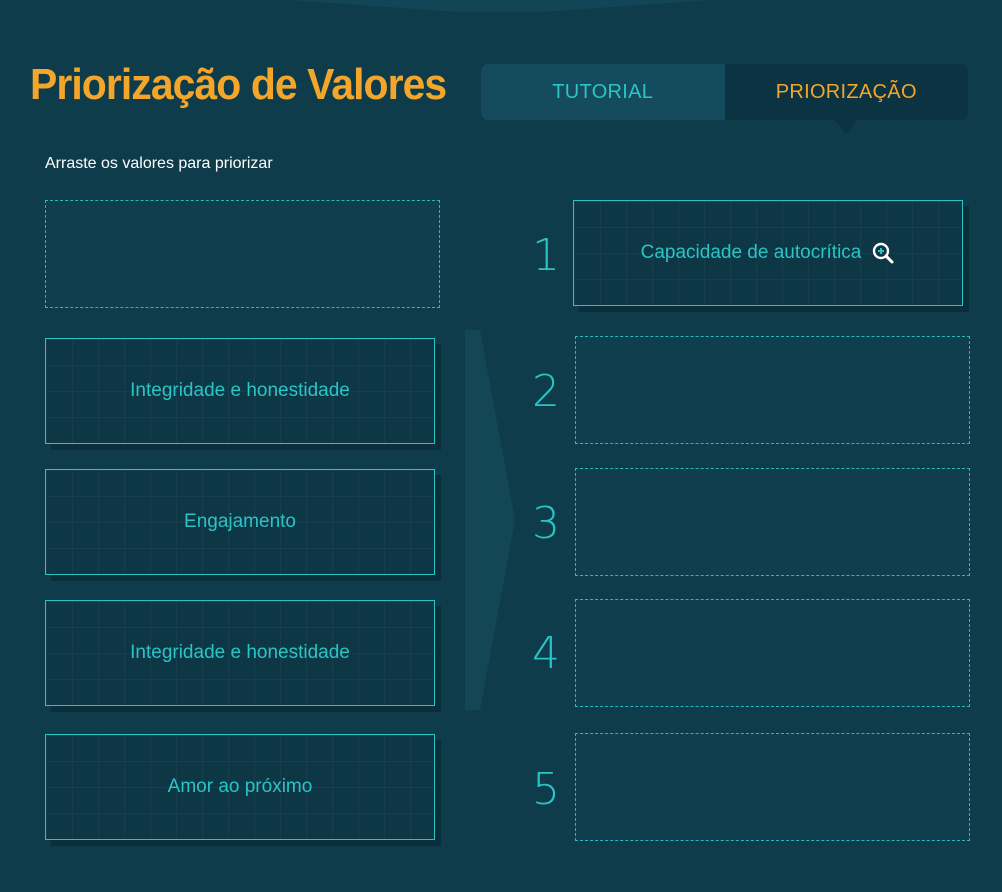  Describe the element at coordinates (847, 99) in the screenshot. I see `tab-priorizacao: PRIORIZAÇÃO` at that location.